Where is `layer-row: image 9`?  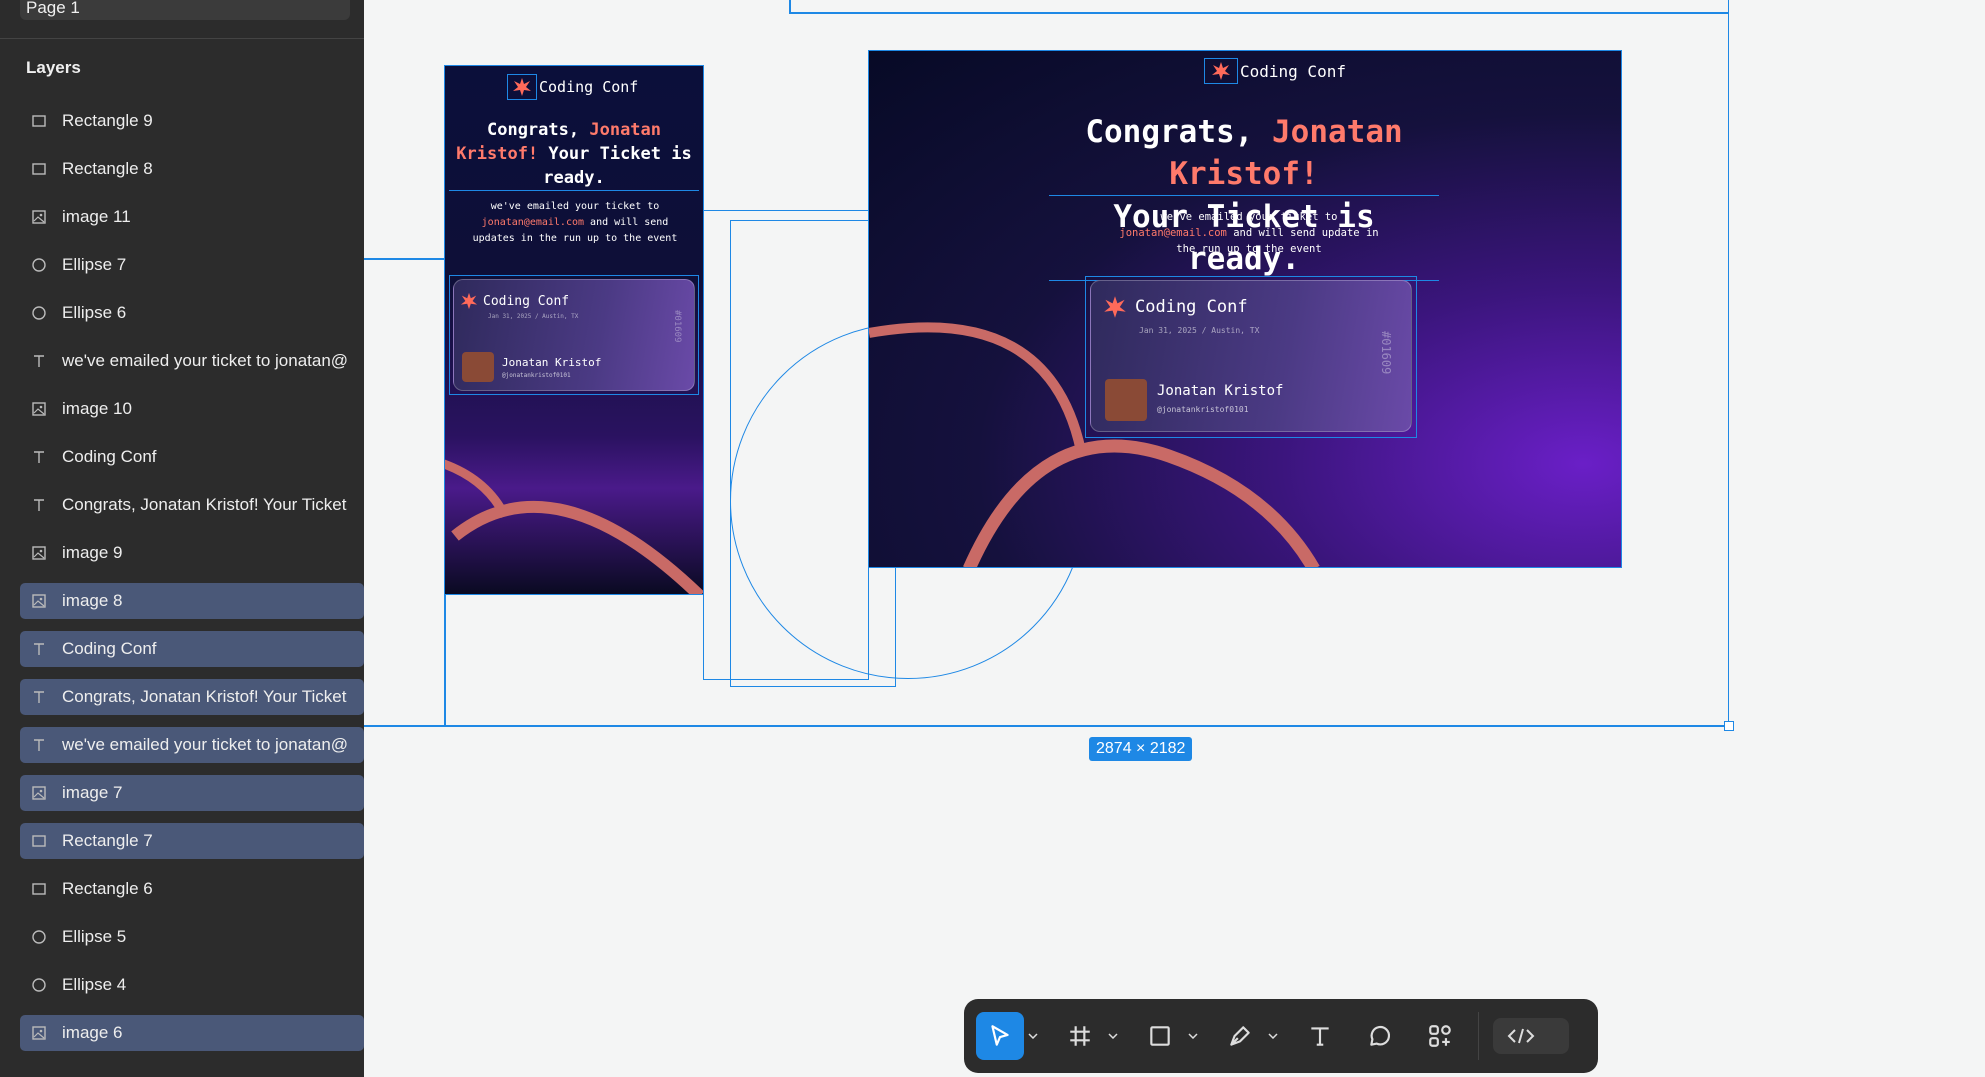 layer-row: image 9 is located at coordinates (192, 553).